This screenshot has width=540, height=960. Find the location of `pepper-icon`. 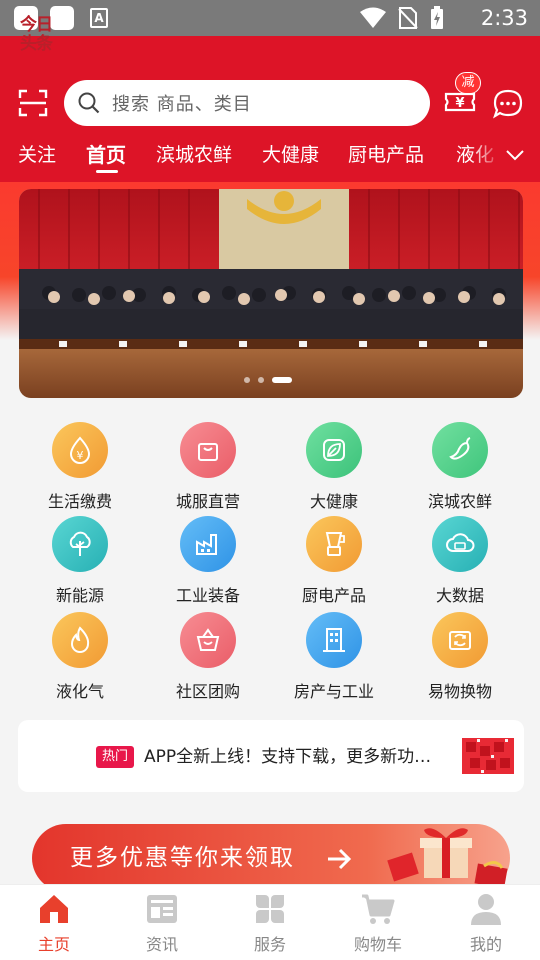

pepper-icon is located at coordinates (460, 450).